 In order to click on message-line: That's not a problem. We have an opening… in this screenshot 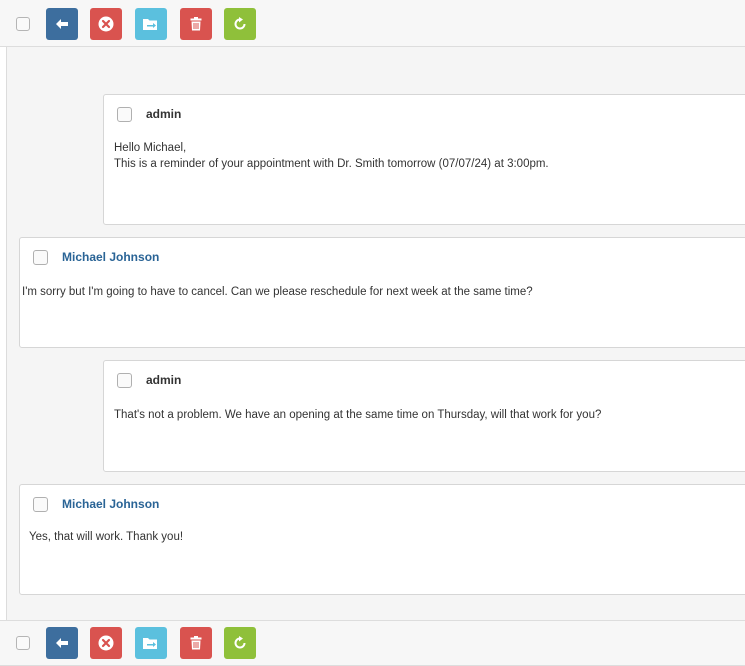, I will do `click(358, 415)`.